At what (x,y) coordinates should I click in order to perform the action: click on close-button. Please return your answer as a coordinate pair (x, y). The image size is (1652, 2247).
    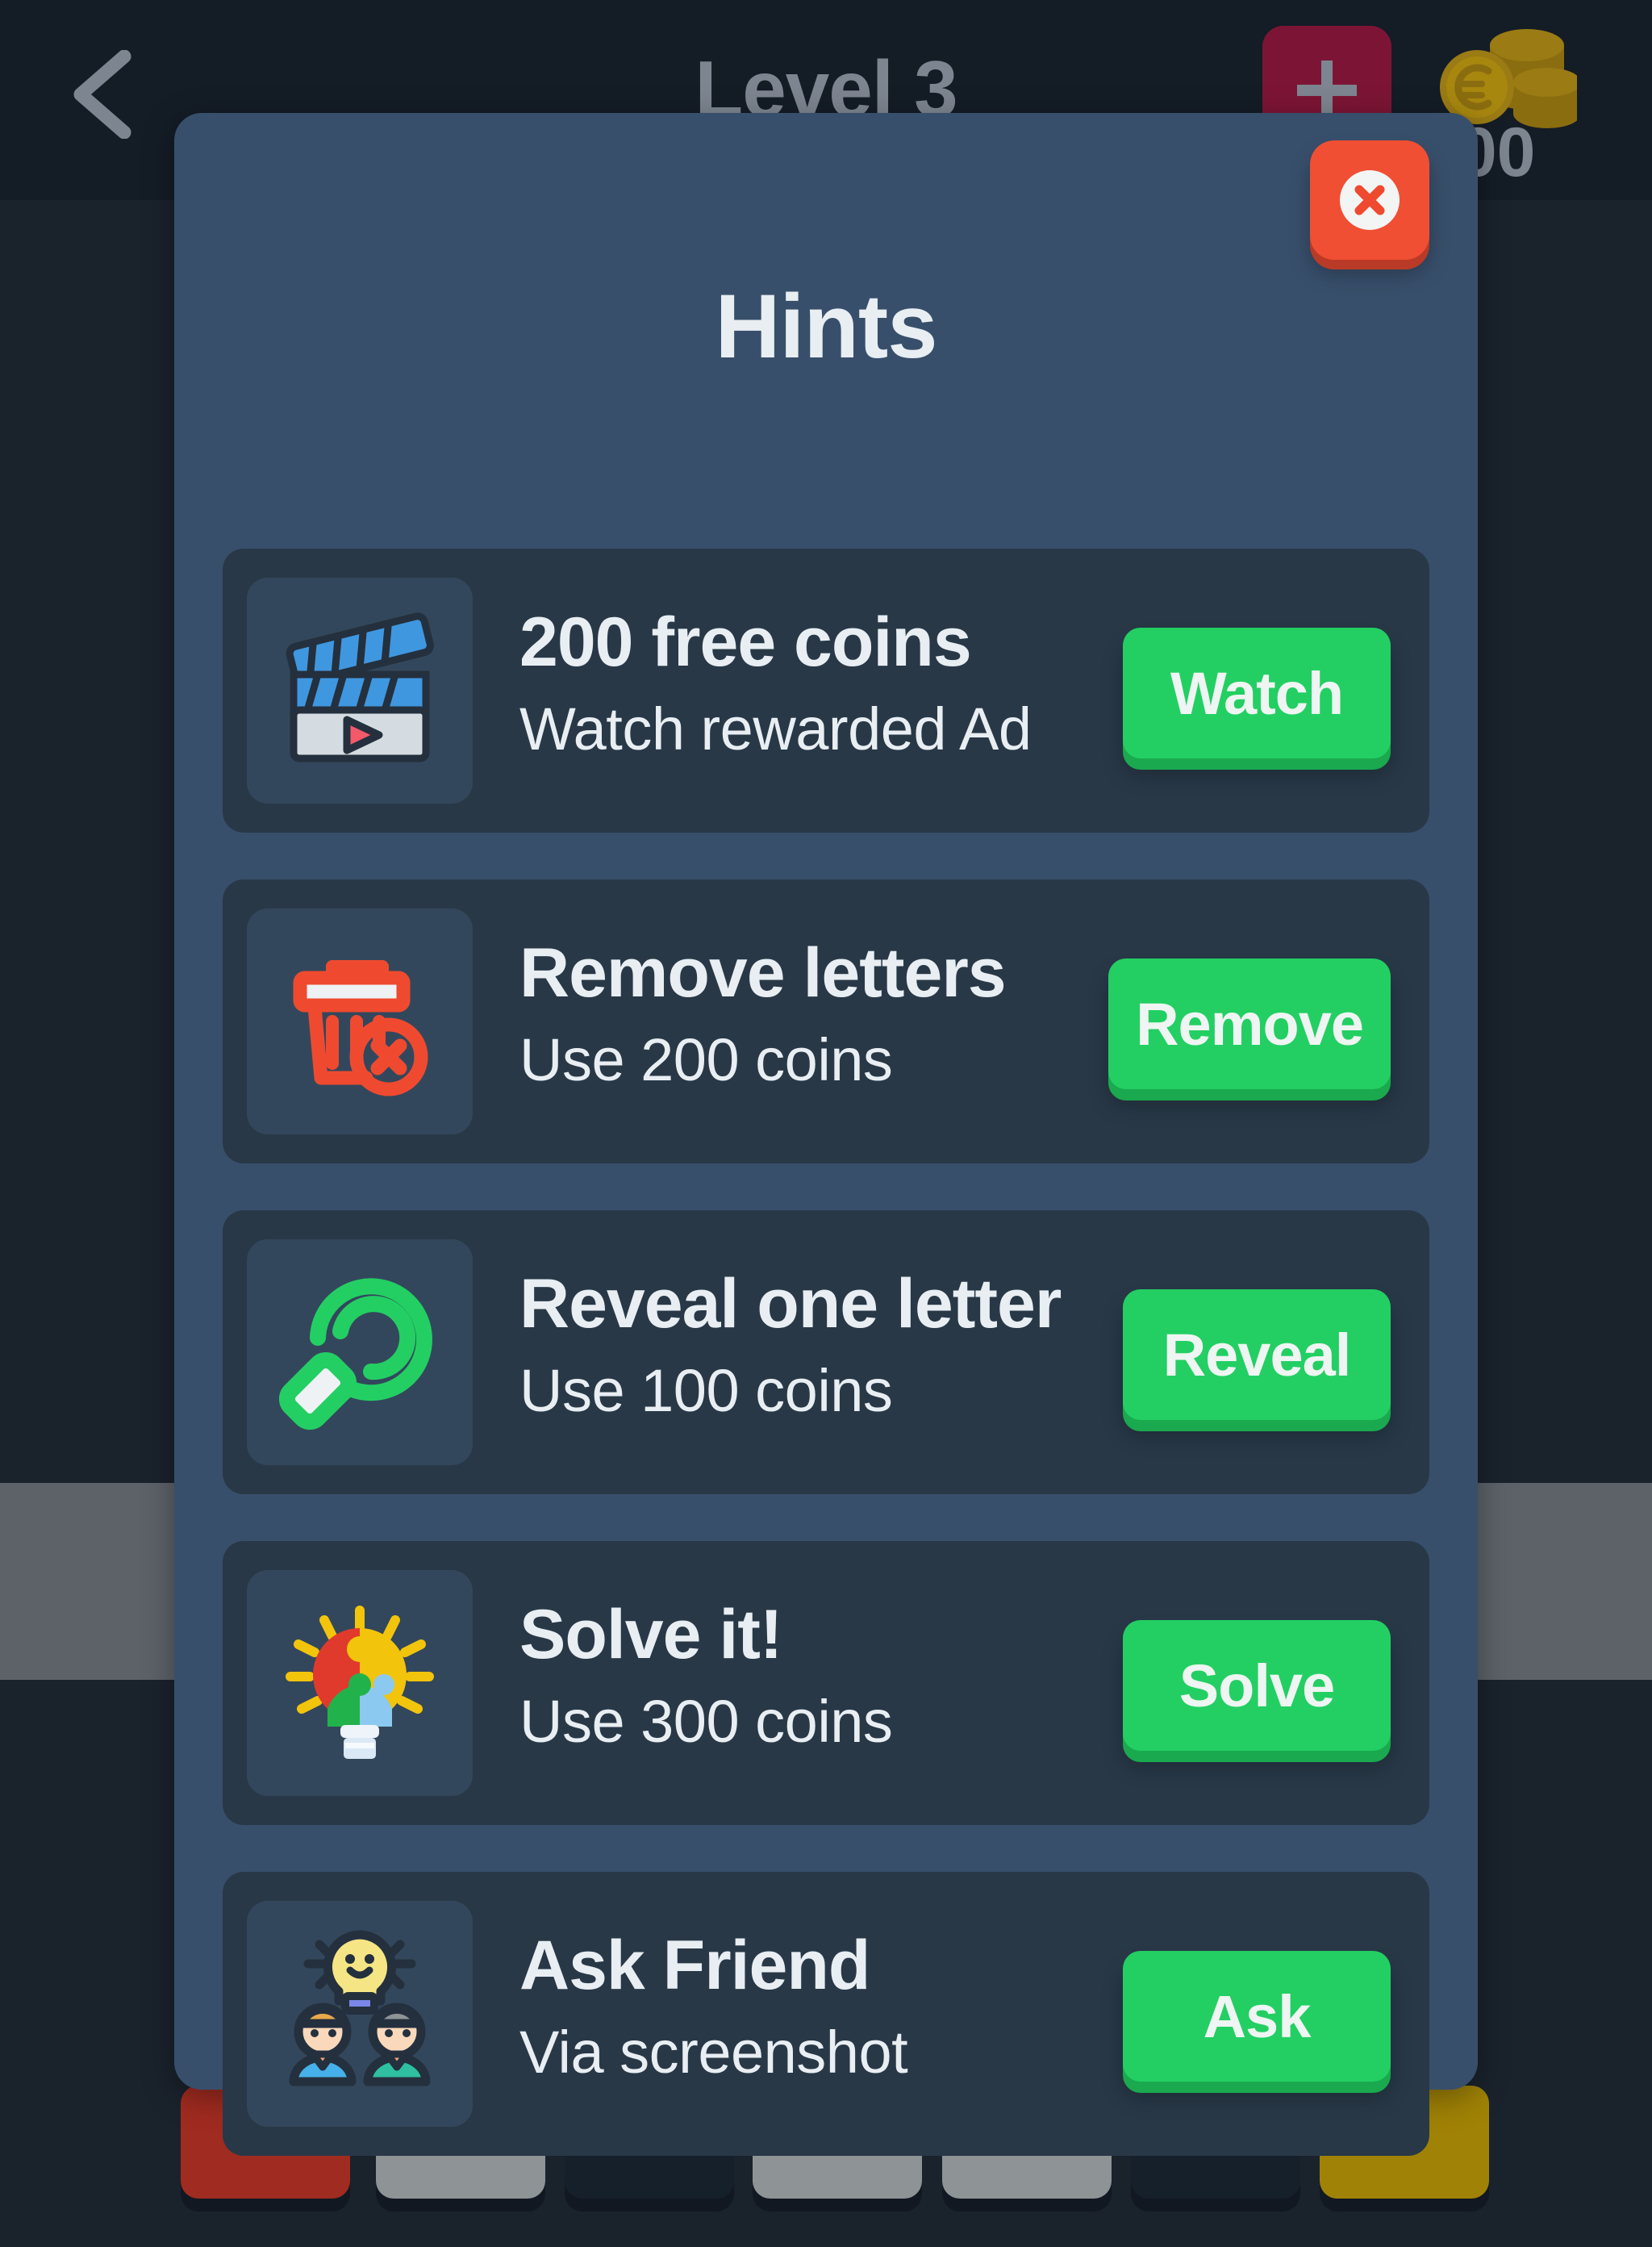
    Looking at the image, I should click on (1370, 200).